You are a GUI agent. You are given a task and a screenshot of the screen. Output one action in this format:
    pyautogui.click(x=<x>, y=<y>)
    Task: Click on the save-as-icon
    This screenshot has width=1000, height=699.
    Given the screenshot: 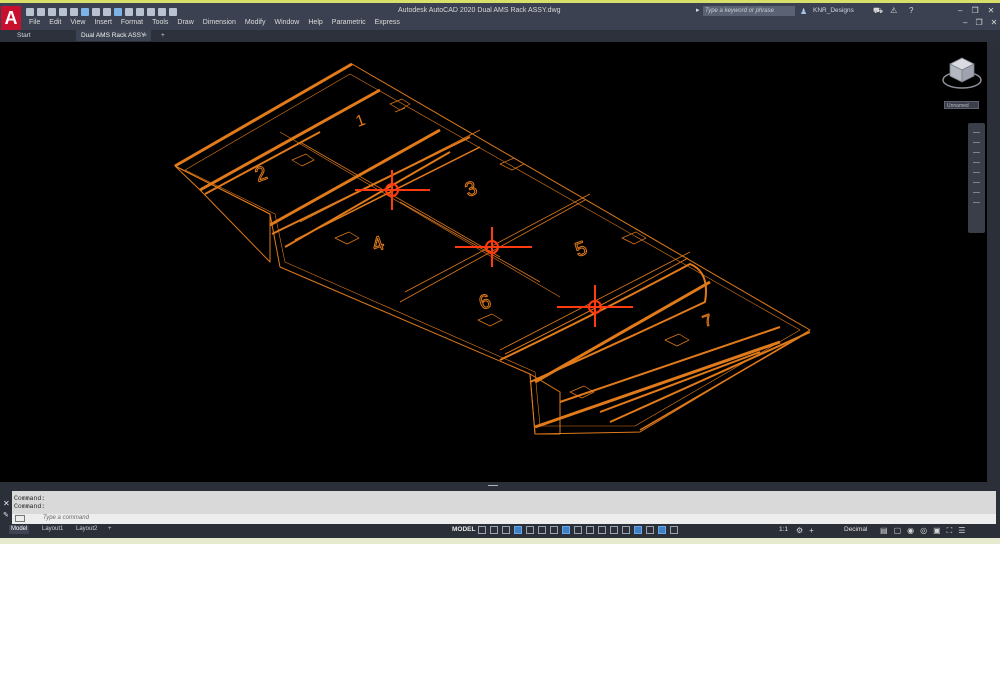 What is the action you would take?
    pyautogui.click(x=63, y=12)
    